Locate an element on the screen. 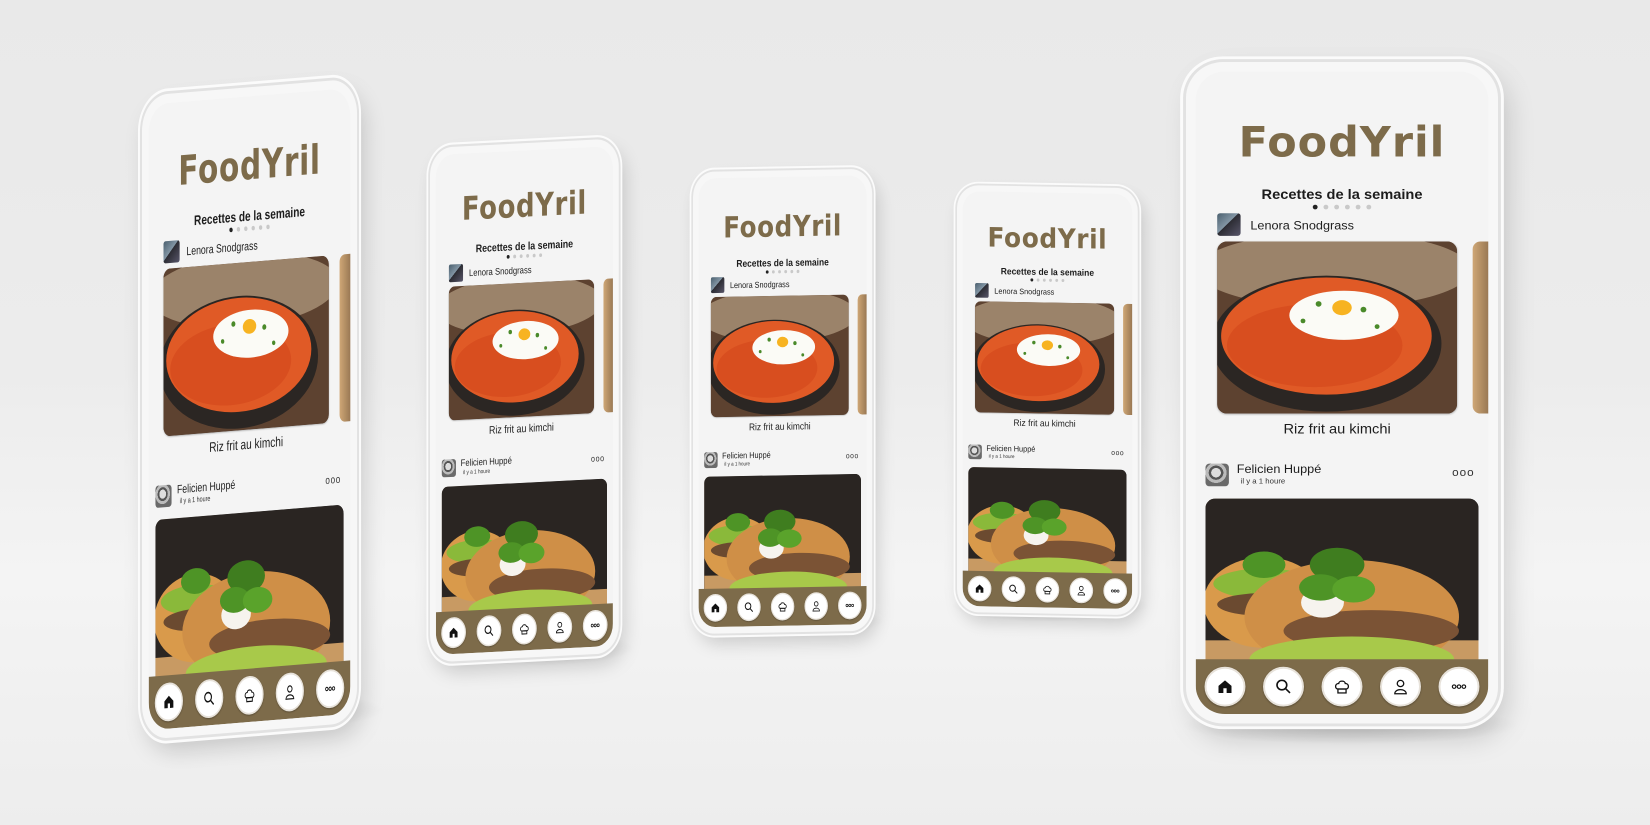 The width and height of the screenshot is (1650, 825). chef-hat-icon is located at coordinates (1047, 590).